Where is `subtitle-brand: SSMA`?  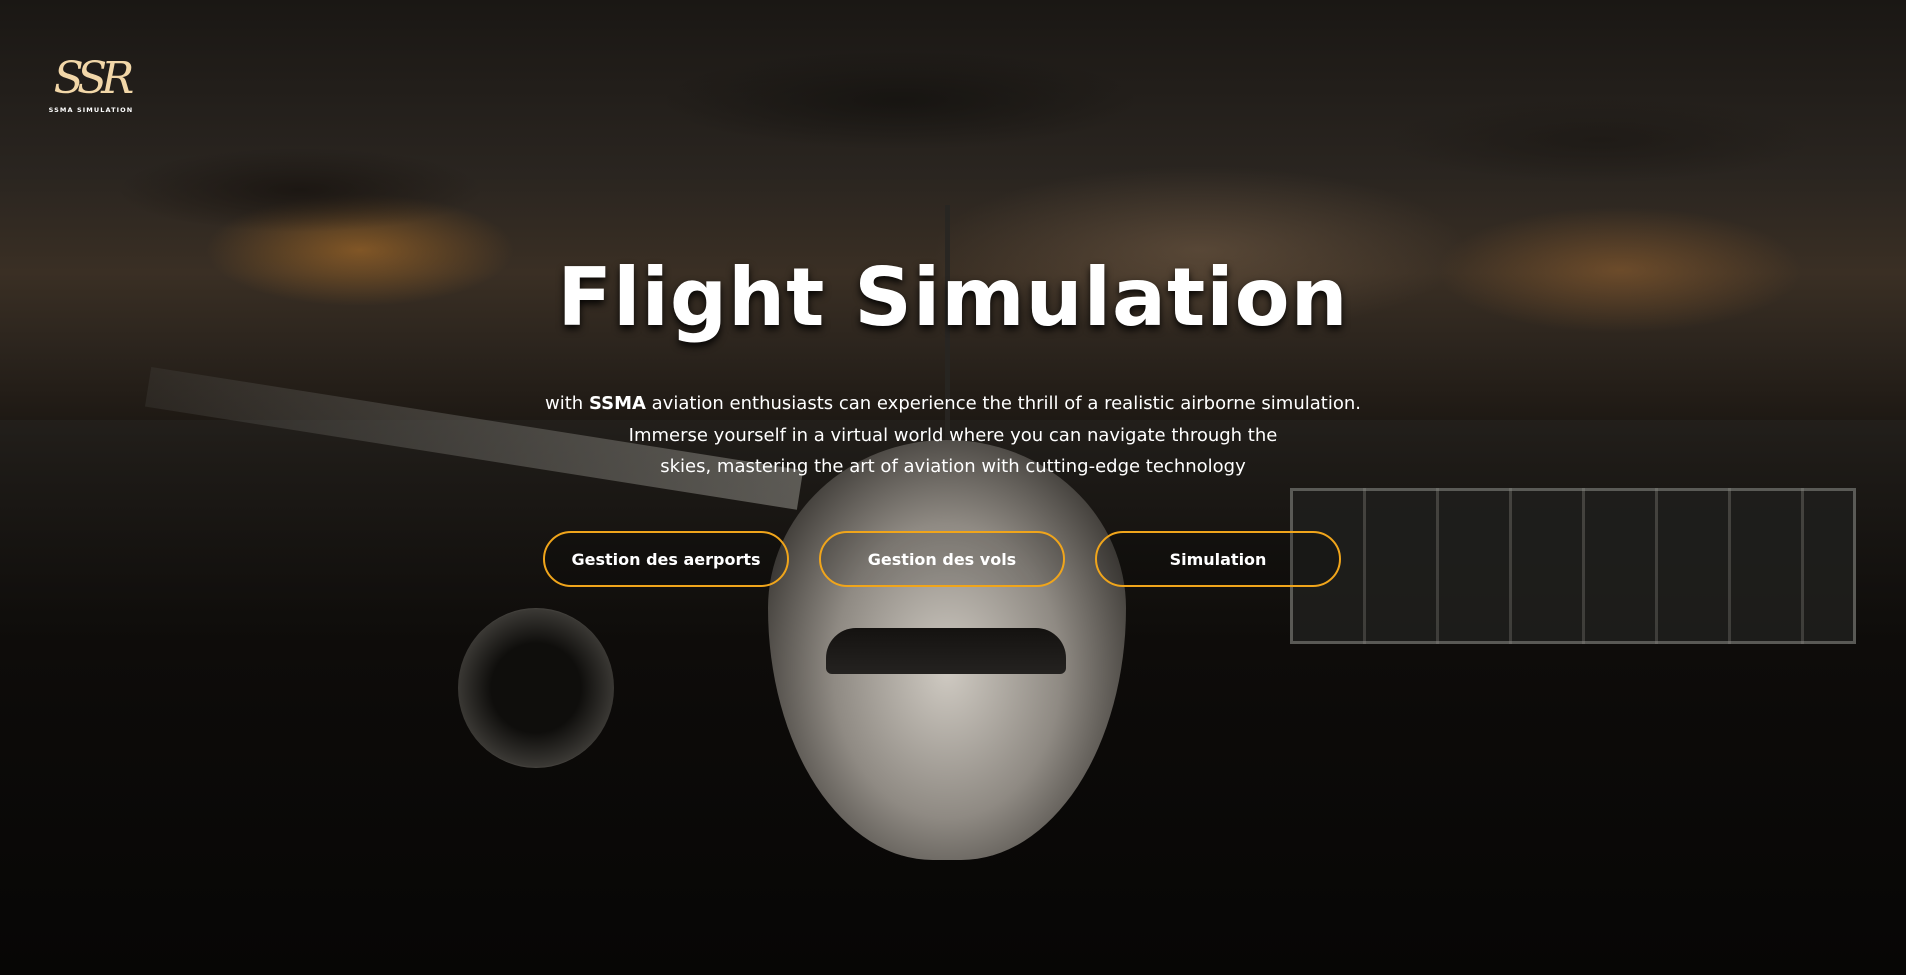
subtitle-brand: SSMA is located at coordinates (617, 403).